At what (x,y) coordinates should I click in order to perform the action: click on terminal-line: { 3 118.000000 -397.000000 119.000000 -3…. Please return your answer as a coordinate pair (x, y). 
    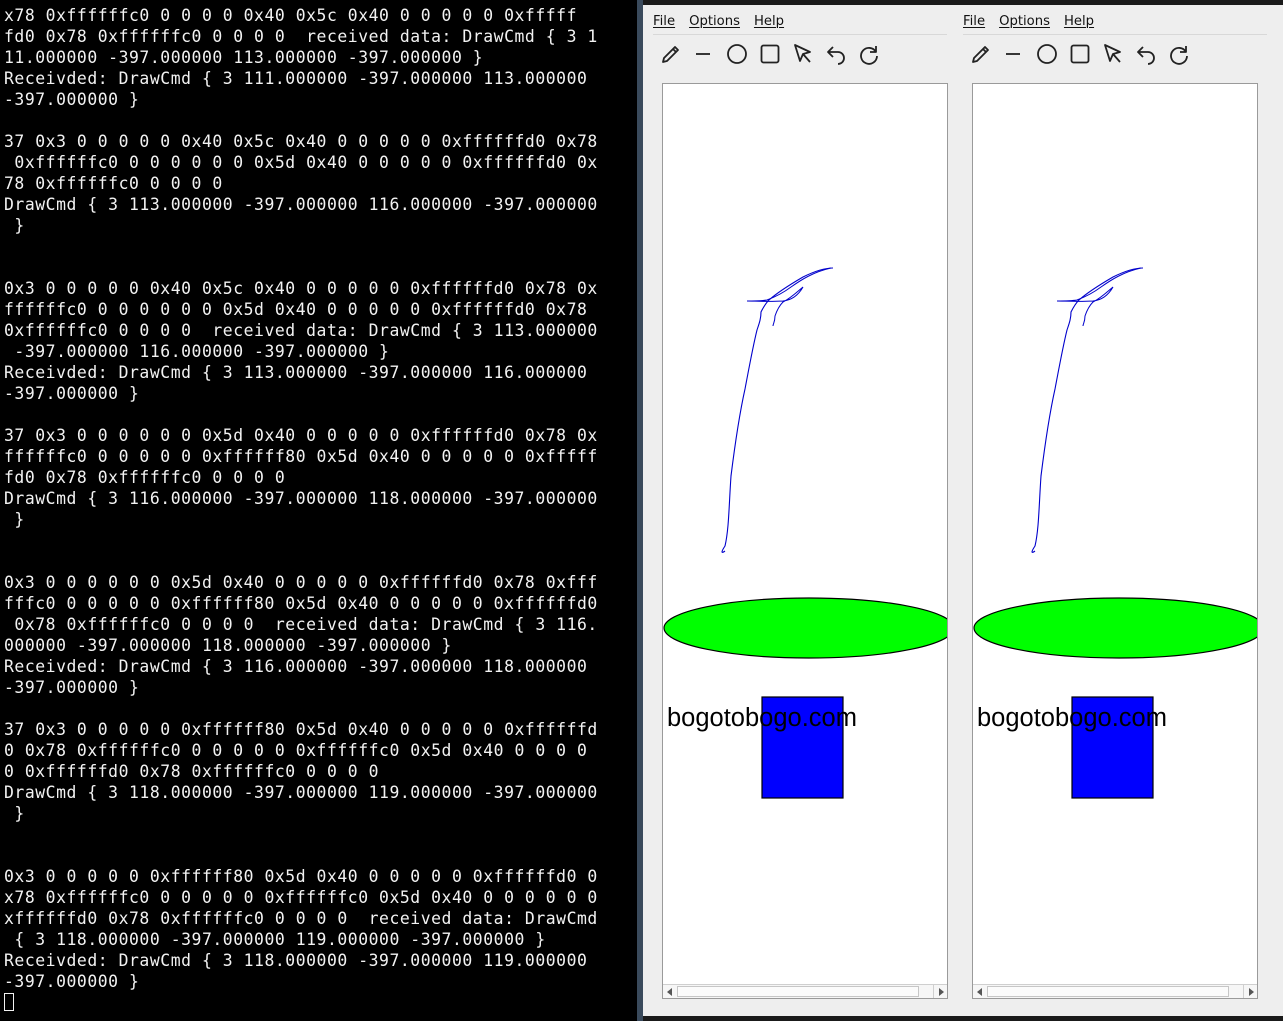
    Looking at the image, I should click on (275, 939).